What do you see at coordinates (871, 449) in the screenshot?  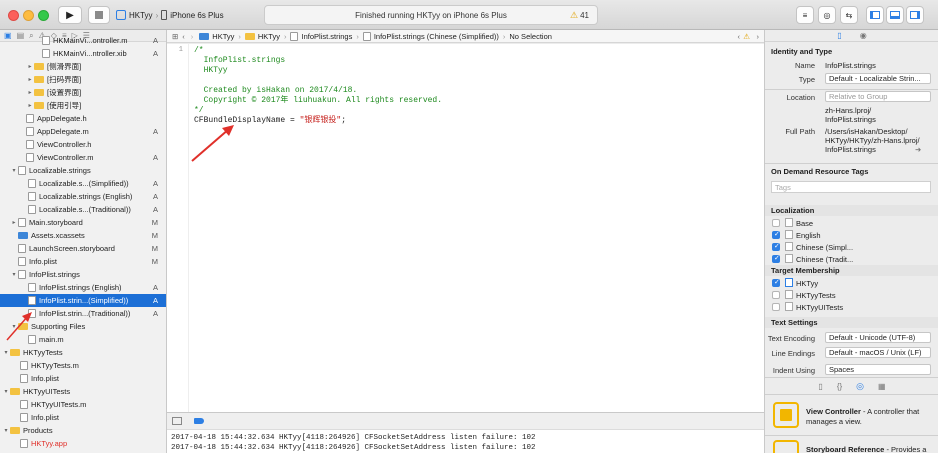 I see `library-item-storyboard-reference: Storyboard Reference - Provides a` at bounding box center [871, 449].